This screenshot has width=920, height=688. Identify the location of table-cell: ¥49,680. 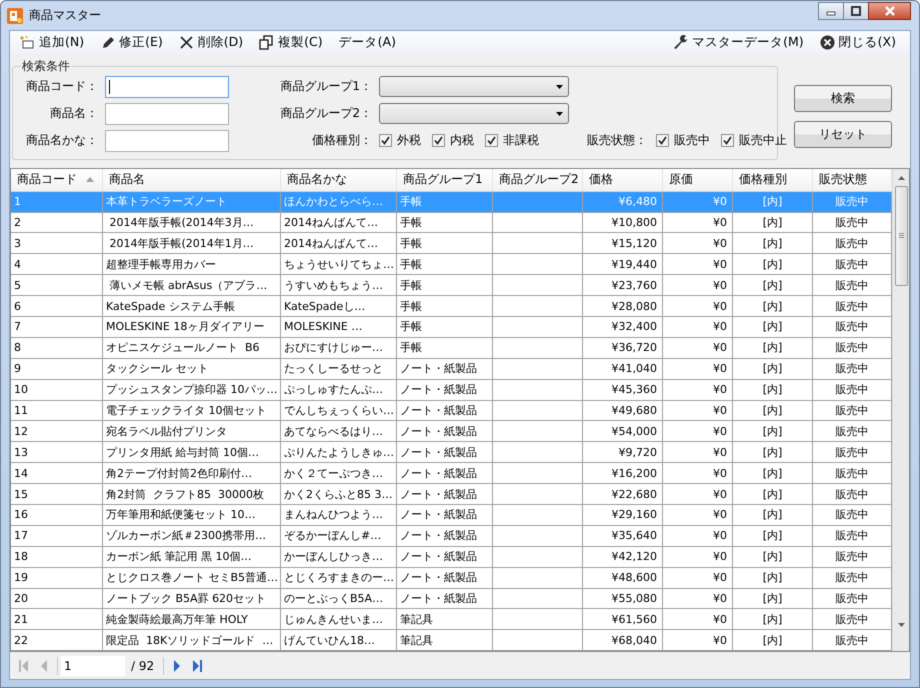
(623, 410).